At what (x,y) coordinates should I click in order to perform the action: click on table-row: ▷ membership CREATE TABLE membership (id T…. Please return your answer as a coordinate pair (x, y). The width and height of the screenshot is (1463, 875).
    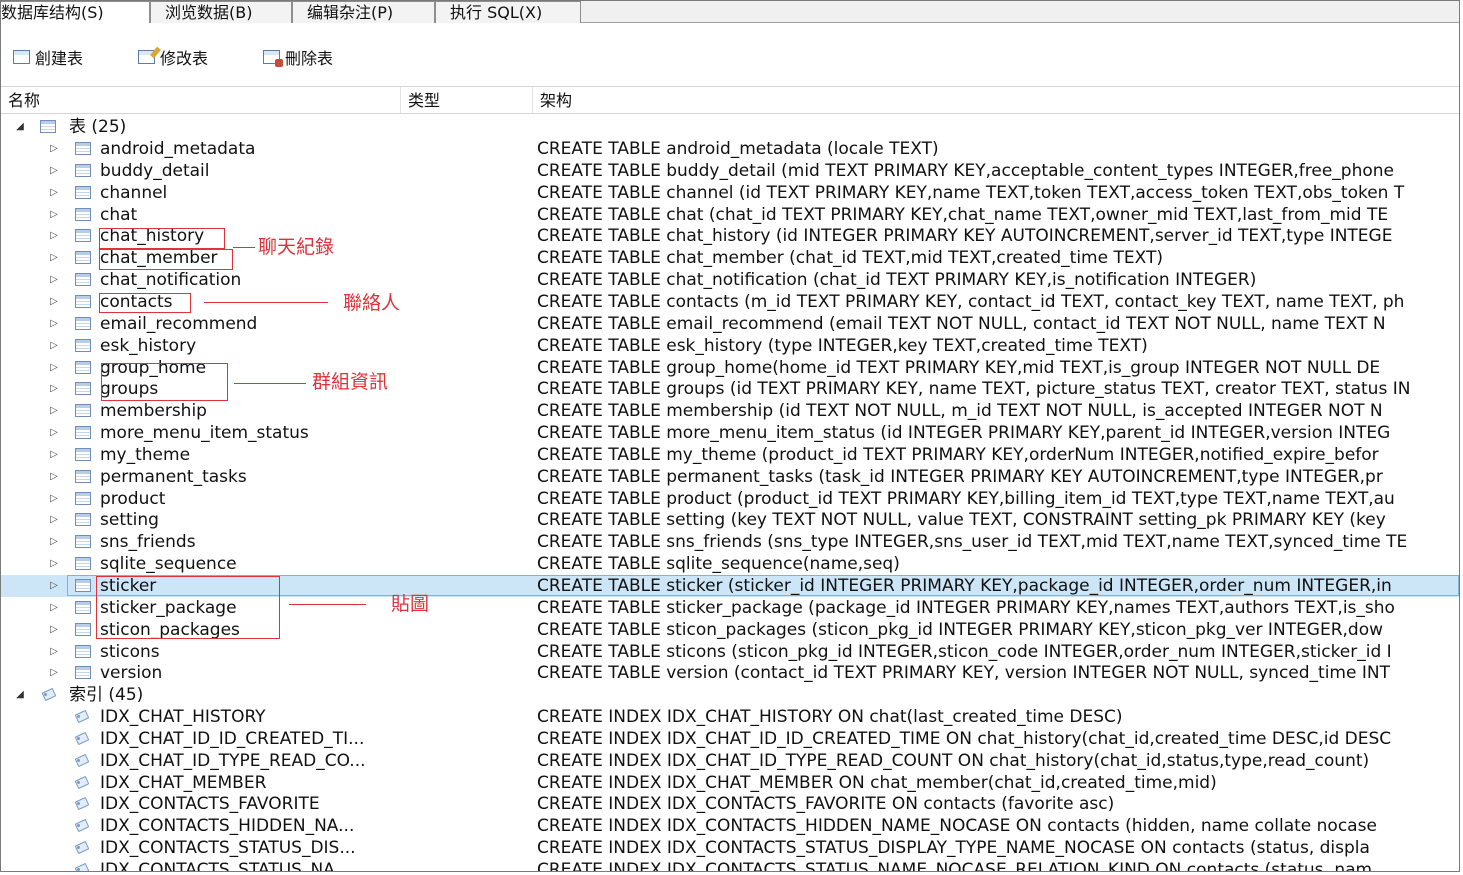
    Looking at the image, I should click on (730, 411).